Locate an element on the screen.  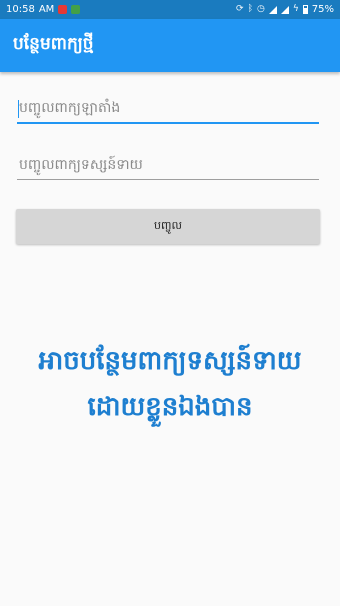
text-cursor is located at coordinates (18, 109).